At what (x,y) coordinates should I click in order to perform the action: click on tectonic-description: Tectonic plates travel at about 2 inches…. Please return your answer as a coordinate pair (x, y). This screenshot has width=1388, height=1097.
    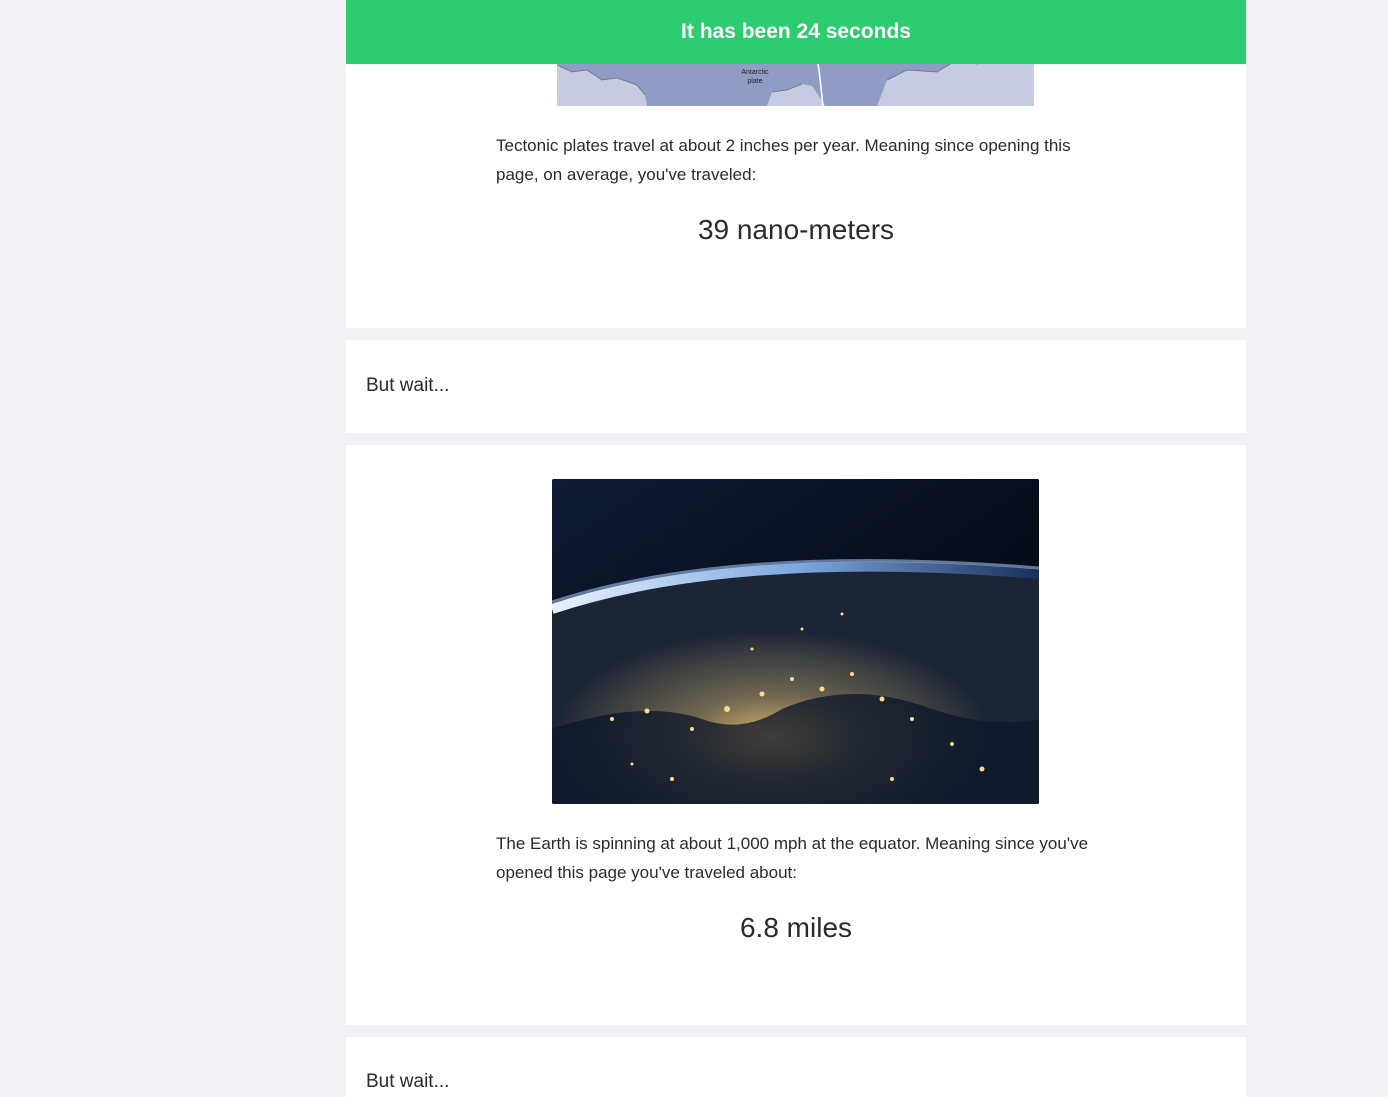
    Looking at the image, I should click on (783, 160).